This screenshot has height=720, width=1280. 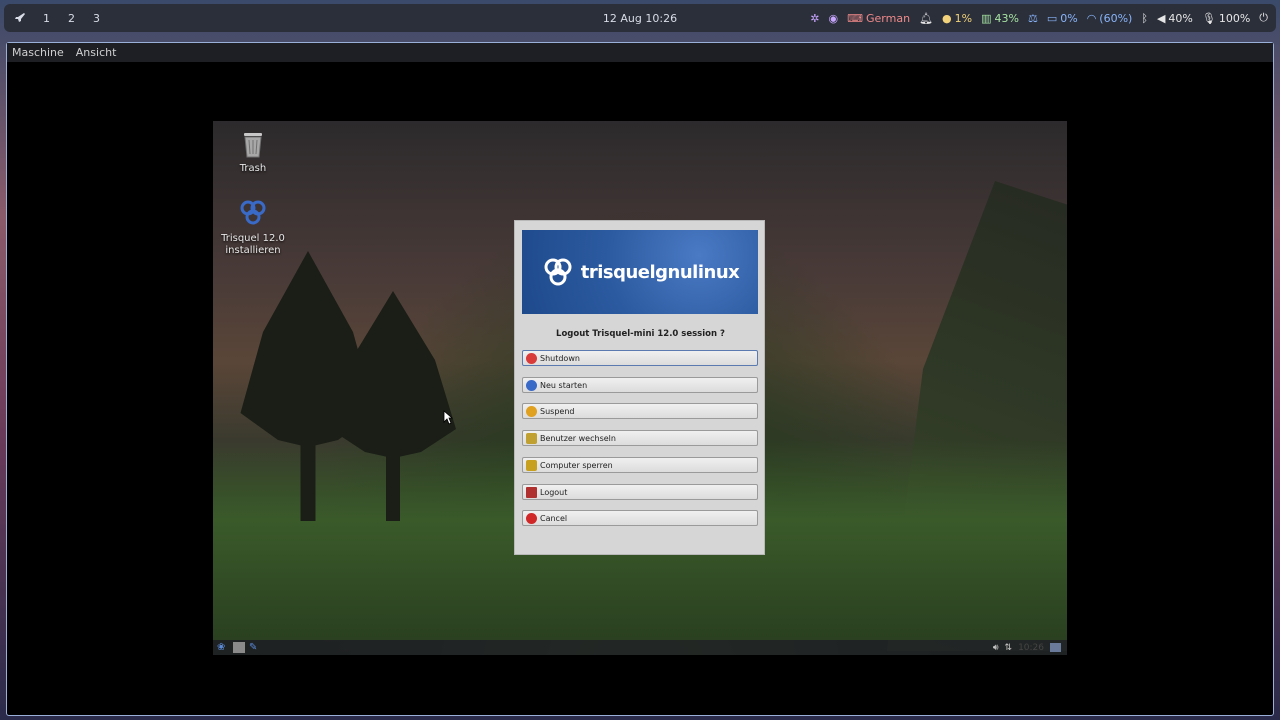 I want to click on guest-taskbar: ❀ ✎ 🔊︎ ⇅ 10:26, so click(x=640, y=647).